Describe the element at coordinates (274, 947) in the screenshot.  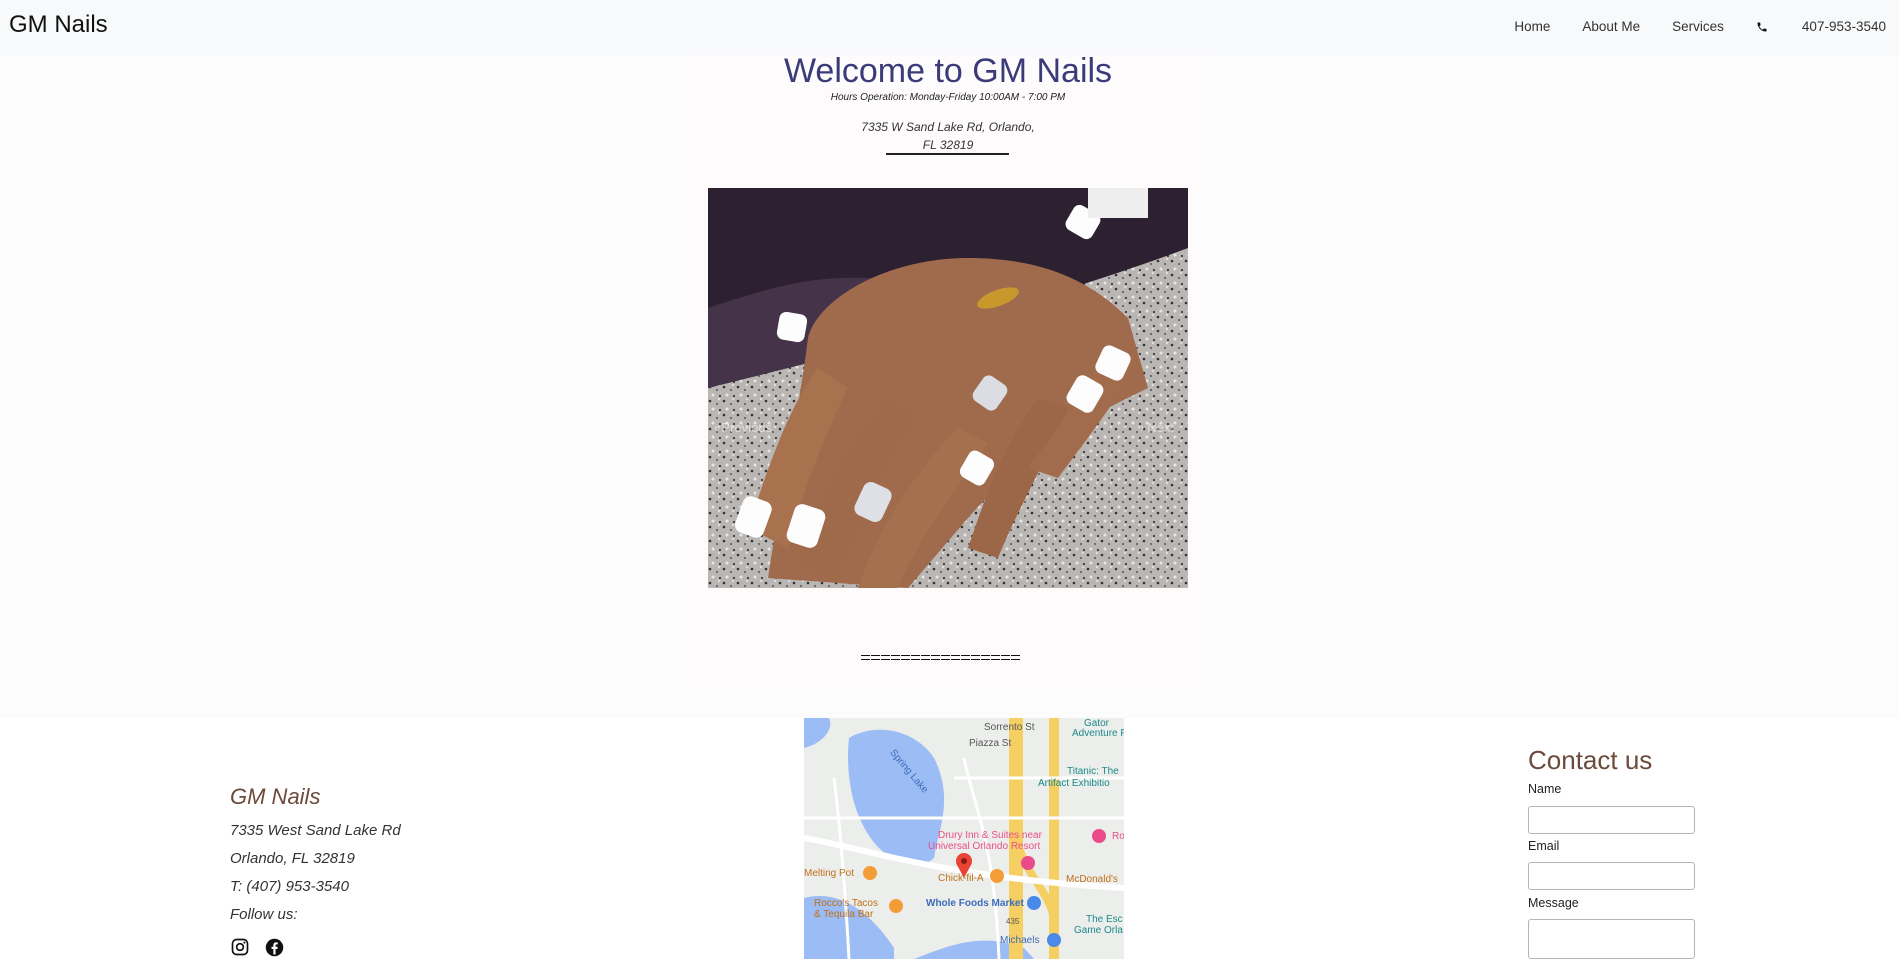
I see `facebook-icon` at that location.